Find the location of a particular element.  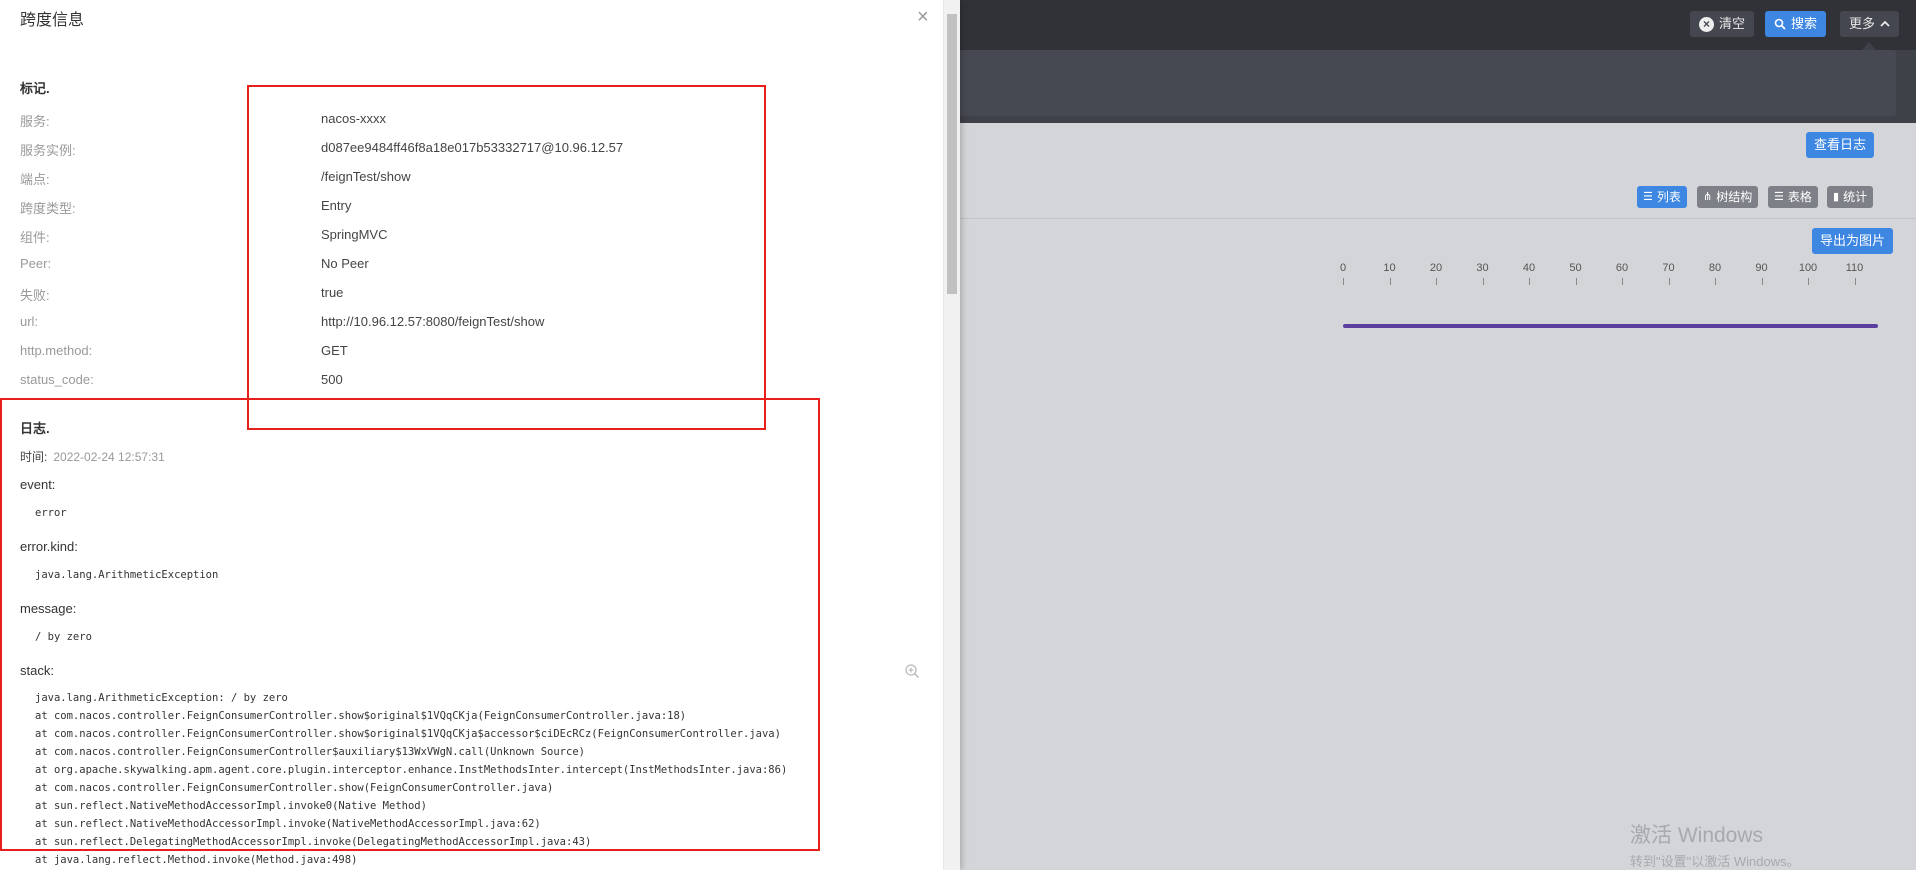

tag-key: 服务: is located at coordinates (35, 121).